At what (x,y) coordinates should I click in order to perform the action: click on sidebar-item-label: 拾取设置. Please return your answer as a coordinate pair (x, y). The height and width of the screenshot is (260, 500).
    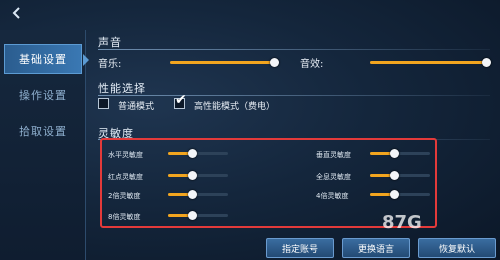
    Looking at the image, I should click on (43, 131).